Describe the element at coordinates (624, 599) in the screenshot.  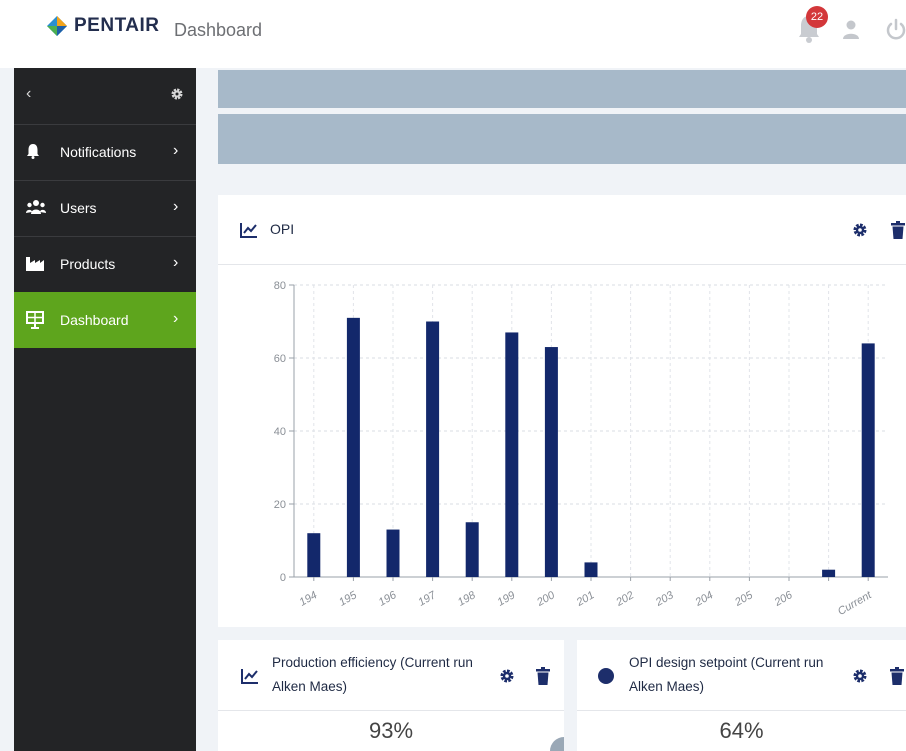
I see `x-tick-label: 202` at that location.